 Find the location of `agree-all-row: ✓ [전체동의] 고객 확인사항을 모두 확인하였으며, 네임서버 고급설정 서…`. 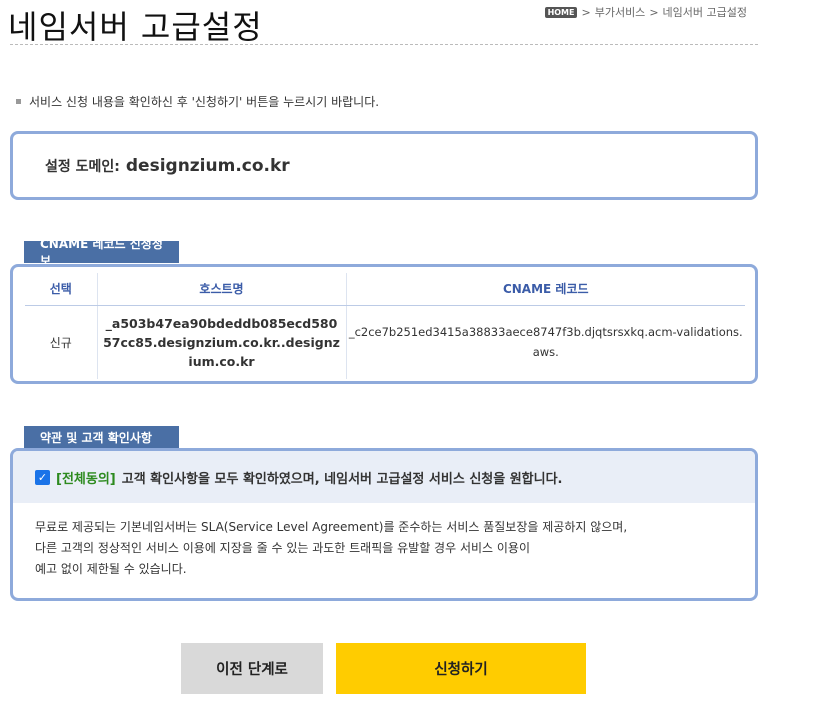

agree-all-row: ✓ [전체동의] 고객 확인사항을 모두 확인하였으며, 네임서버 고급설정 서… is located at coordinates (384, 477).